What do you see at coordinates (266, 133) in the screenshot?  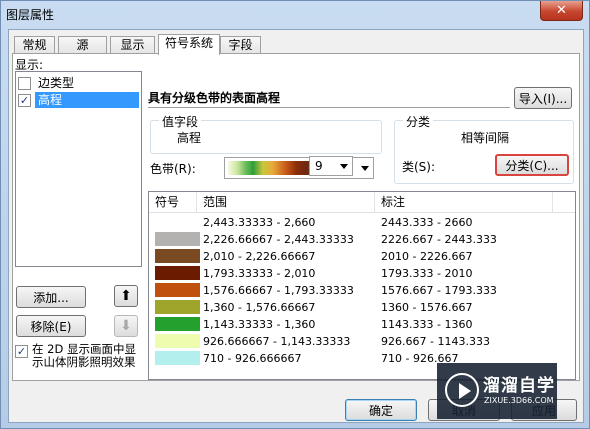 I see `value-field-group: 值字段 高程` at bounding box center [266, 133].